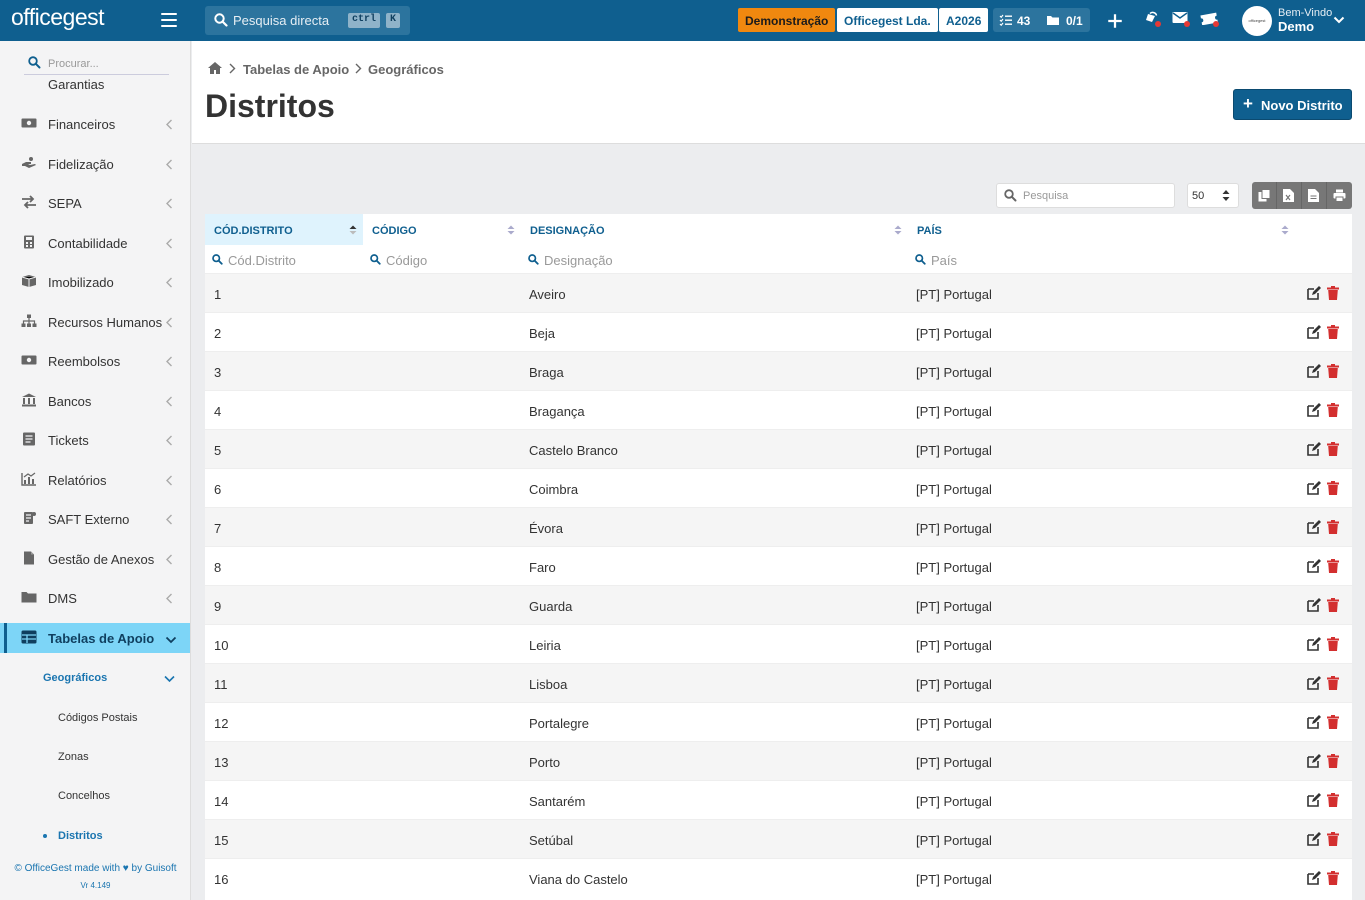 The image size is (1365, 900). Describe the element at coordinates (778, 838) in the screenshot. I see `table-row: 15 Setúbal [PT] Portugal` at that location.